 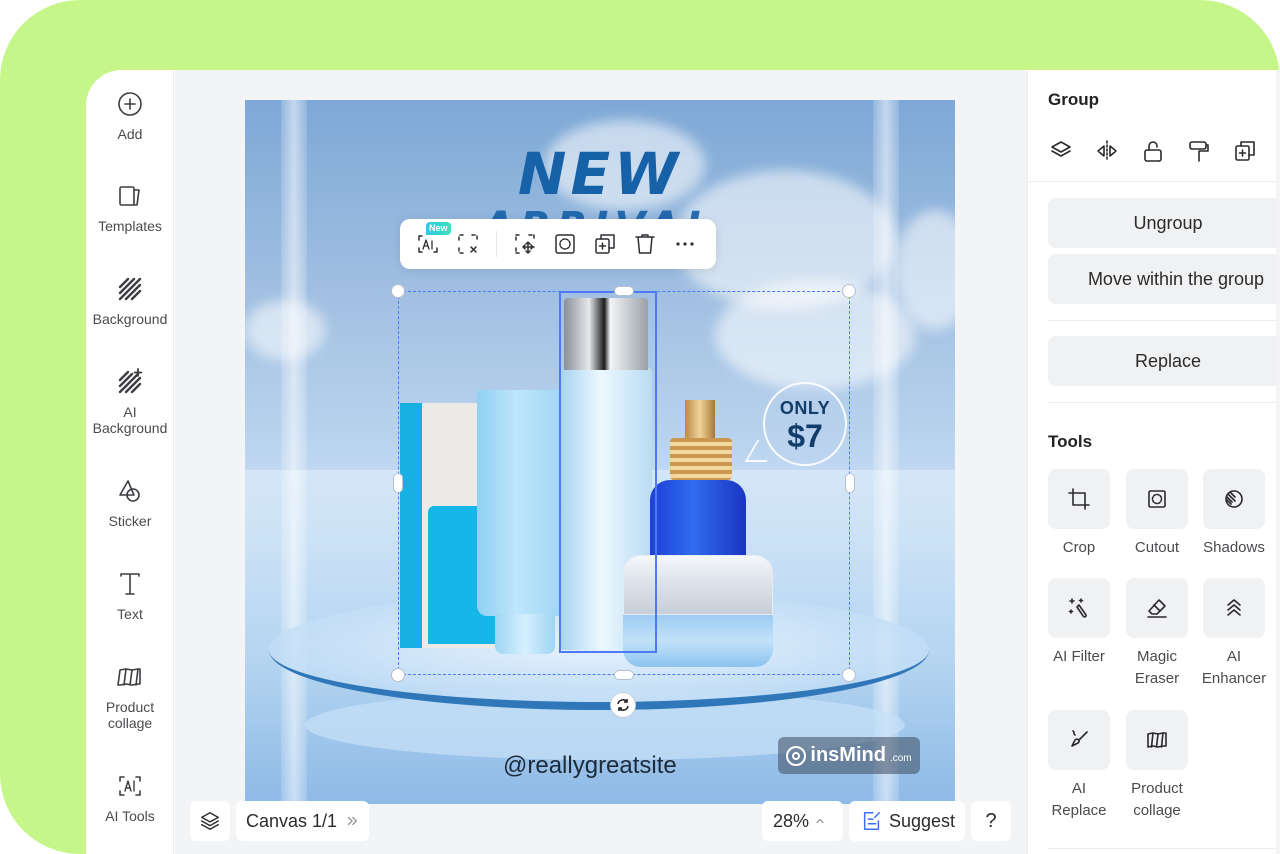 I want to click on canvas-pager-button: Canvas 1/1, so click(x=302, y=821).